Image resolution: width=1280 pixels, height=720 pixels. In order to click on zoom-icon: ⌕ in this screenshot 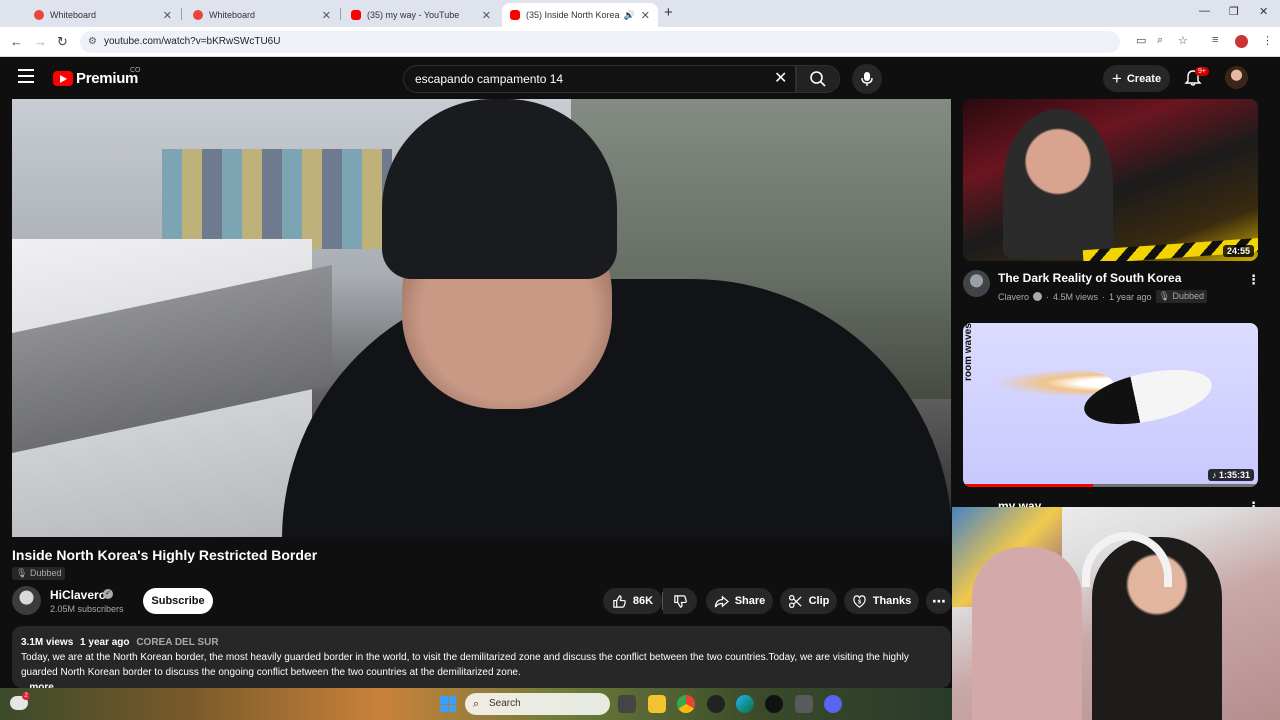, I will do `click(1160, 40)`.